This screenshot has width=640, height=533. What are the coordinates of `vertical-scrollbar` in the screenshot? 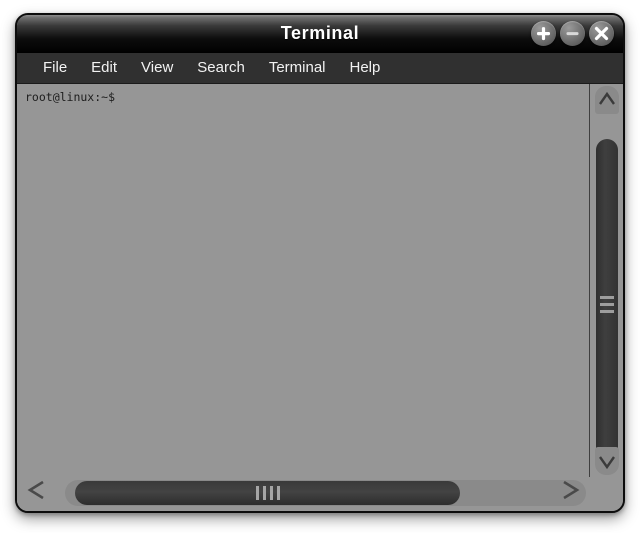 It's located at (607, 280).